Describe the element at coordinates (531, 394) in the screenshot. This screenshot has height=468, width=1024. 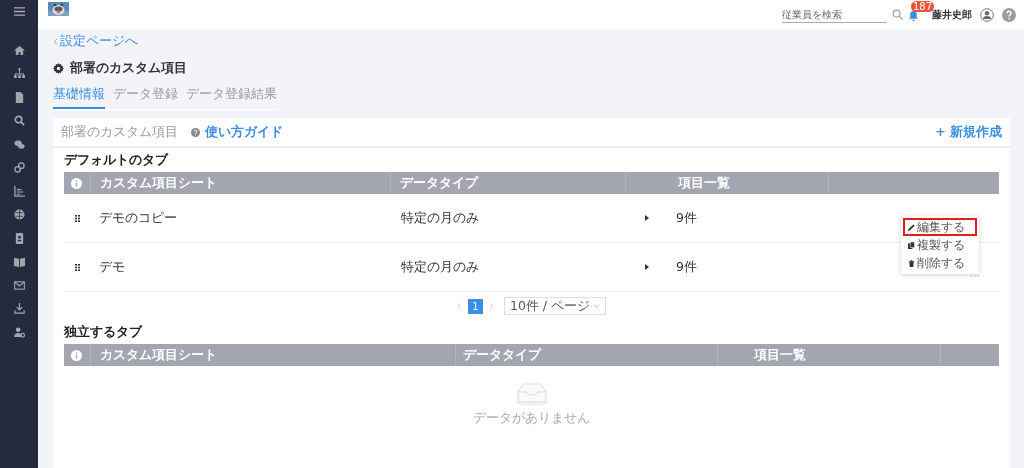
I see `empty-inbox-icon` at that location.